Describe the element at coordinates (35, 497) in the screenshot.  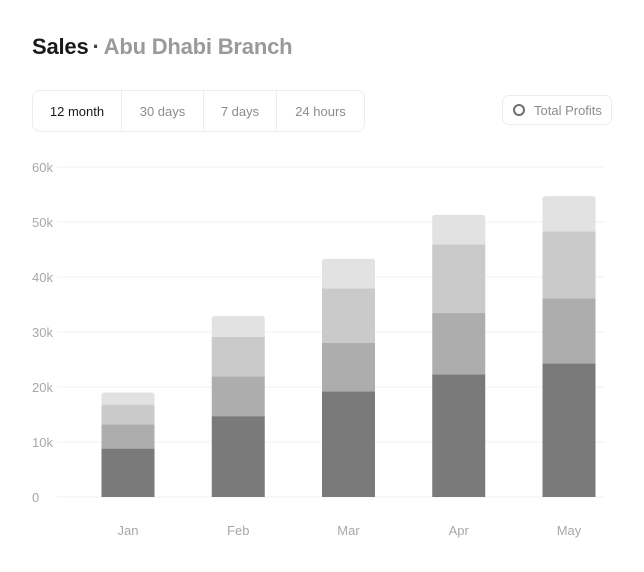
I see `y-tick-0: 0` at that location.